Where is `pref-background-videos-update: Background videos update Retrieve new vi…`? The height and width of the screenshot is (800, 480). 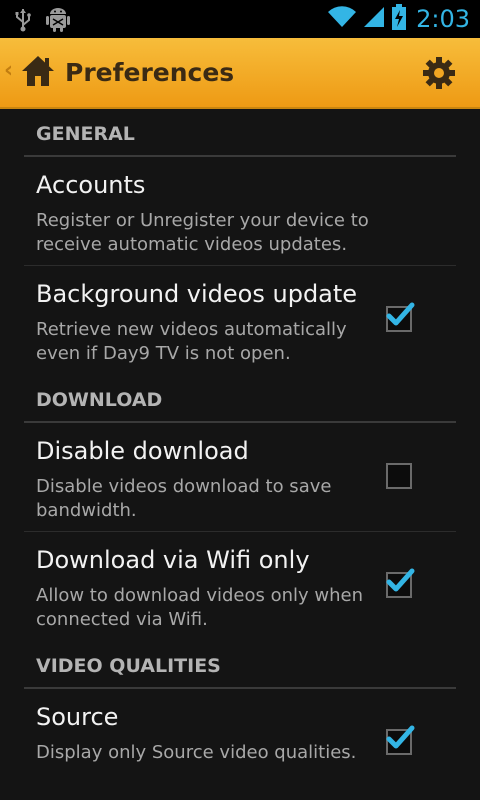
pref-background-videos-update: Background videos update Retrieve new vi… is located at coordinates (240, 320).